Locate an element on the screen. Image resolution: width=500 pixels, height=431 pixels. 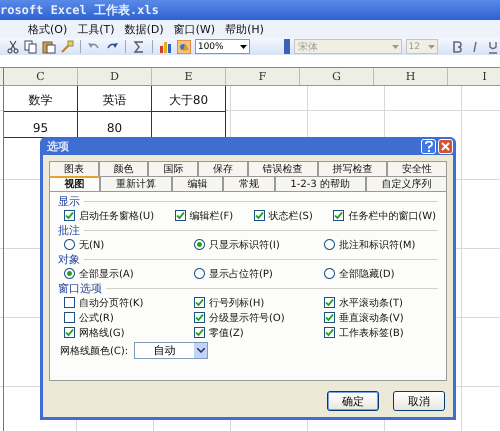
table-cell: 95 is located at coordinates (41, 125).